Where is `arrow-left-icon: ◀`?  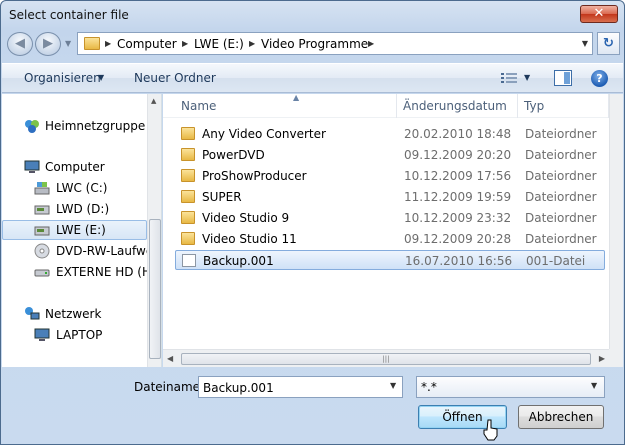
arrow-left-icon: ◀ is located at coordinates (20, 43).